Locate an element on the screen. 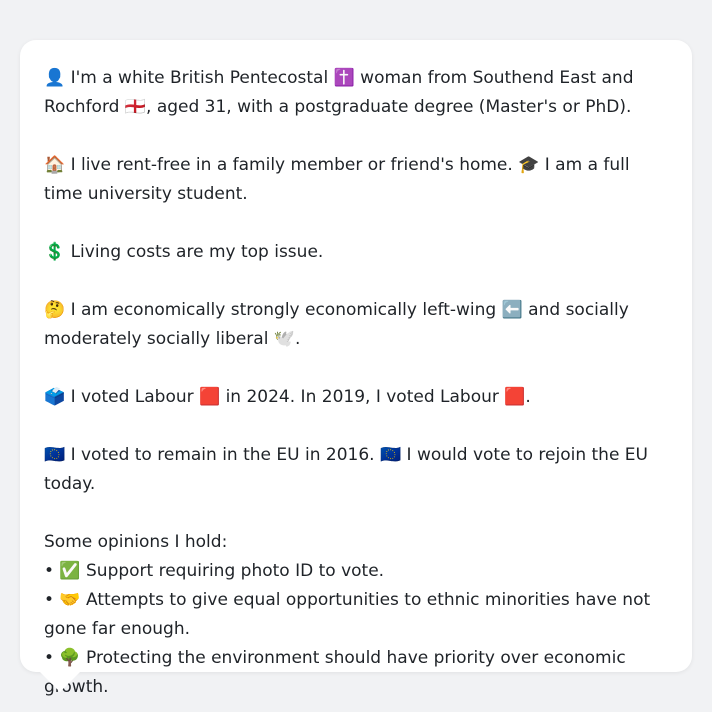  top-issue-text: 💲 Living costs are my top issue. is located at coordinates (184, 252).